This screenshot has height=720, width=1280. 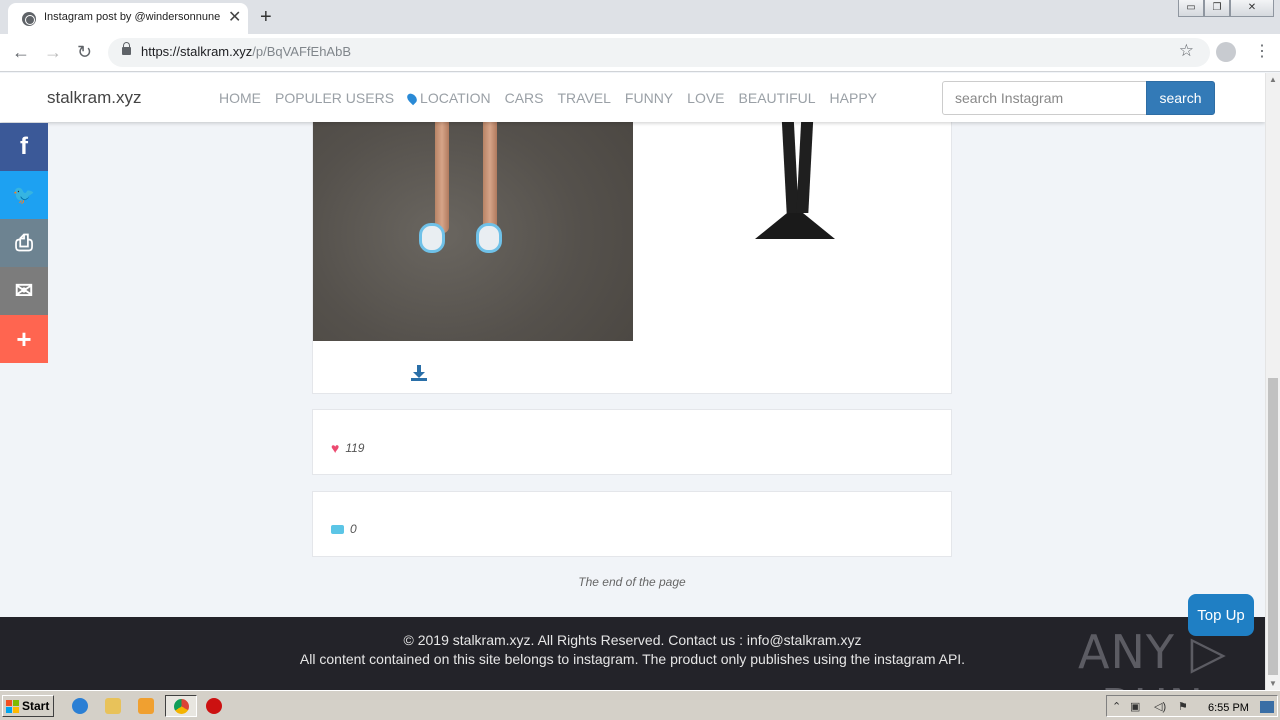 What do you see at coordinates (24, 147) in the screenshot?
I see `facebook-share-icon: f` at bounding box center [24, 147].